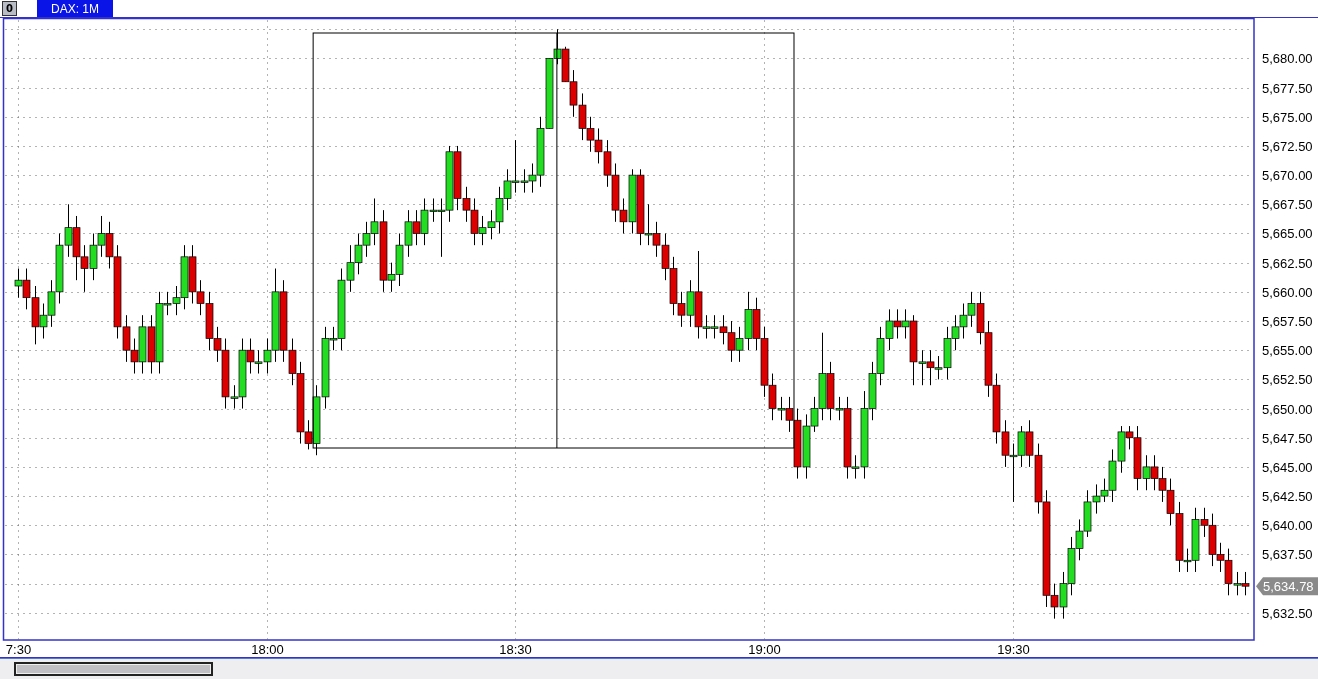  I want to click on axis-label: 5,665.00, so click(1287, 233).